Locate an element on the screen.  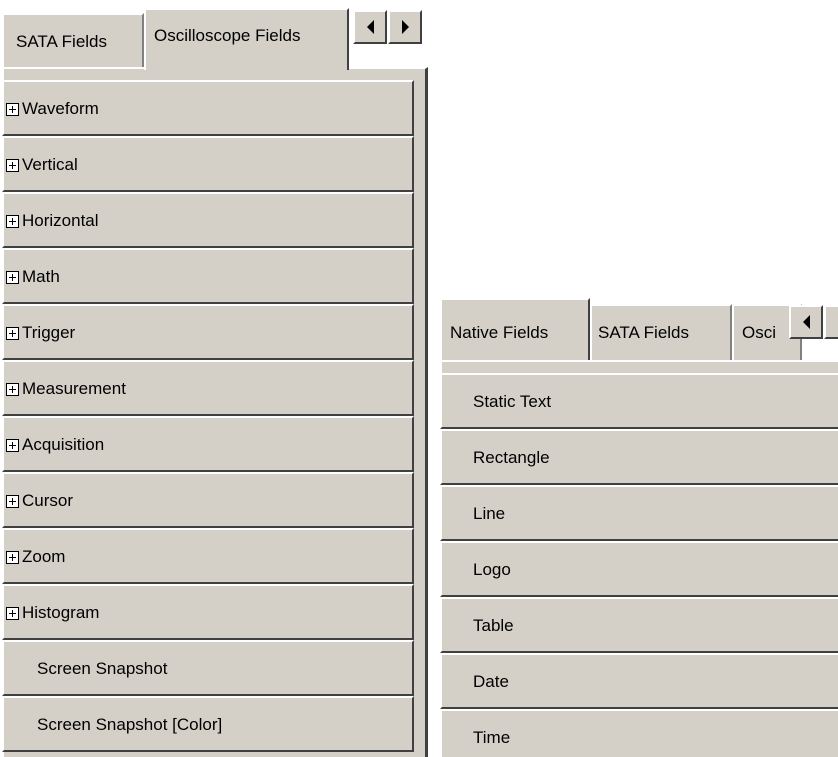
field-item-label: Horizontal is located at coordinates (60, 220).